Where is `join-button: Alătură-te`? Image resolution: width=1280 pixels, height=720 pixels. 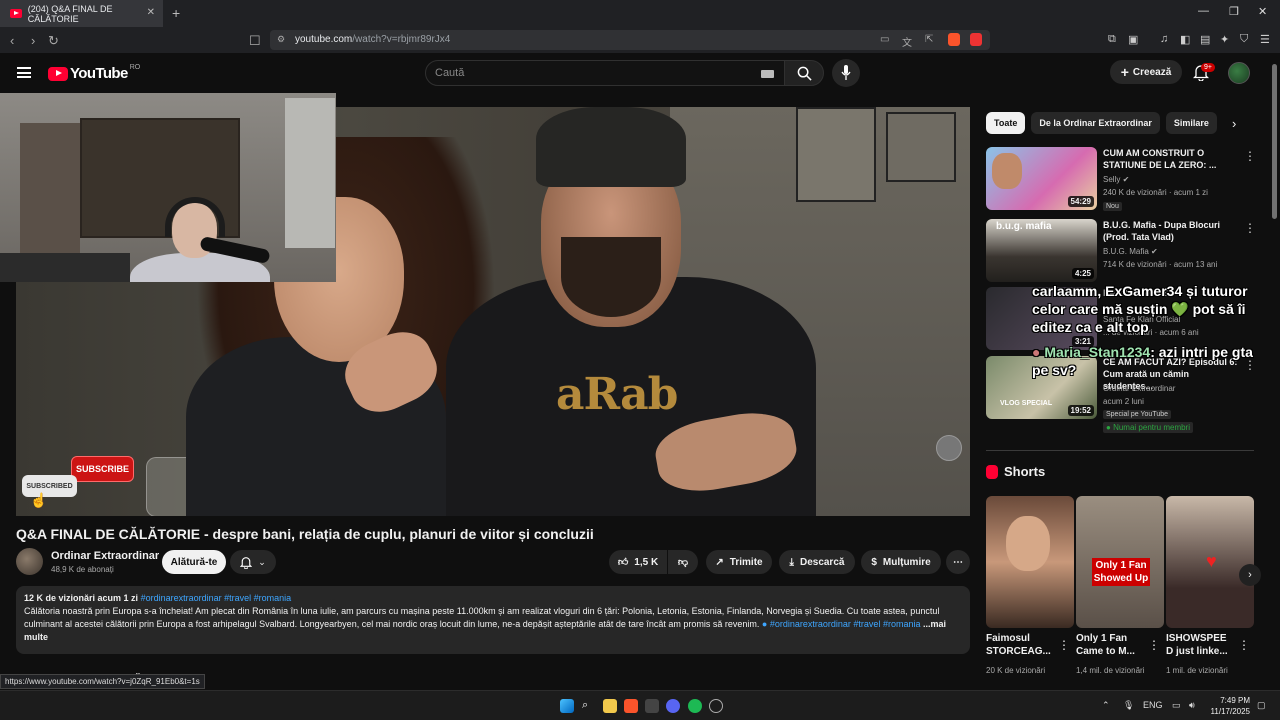 join-button: Alătură-te is located at coordinates (194, 562).